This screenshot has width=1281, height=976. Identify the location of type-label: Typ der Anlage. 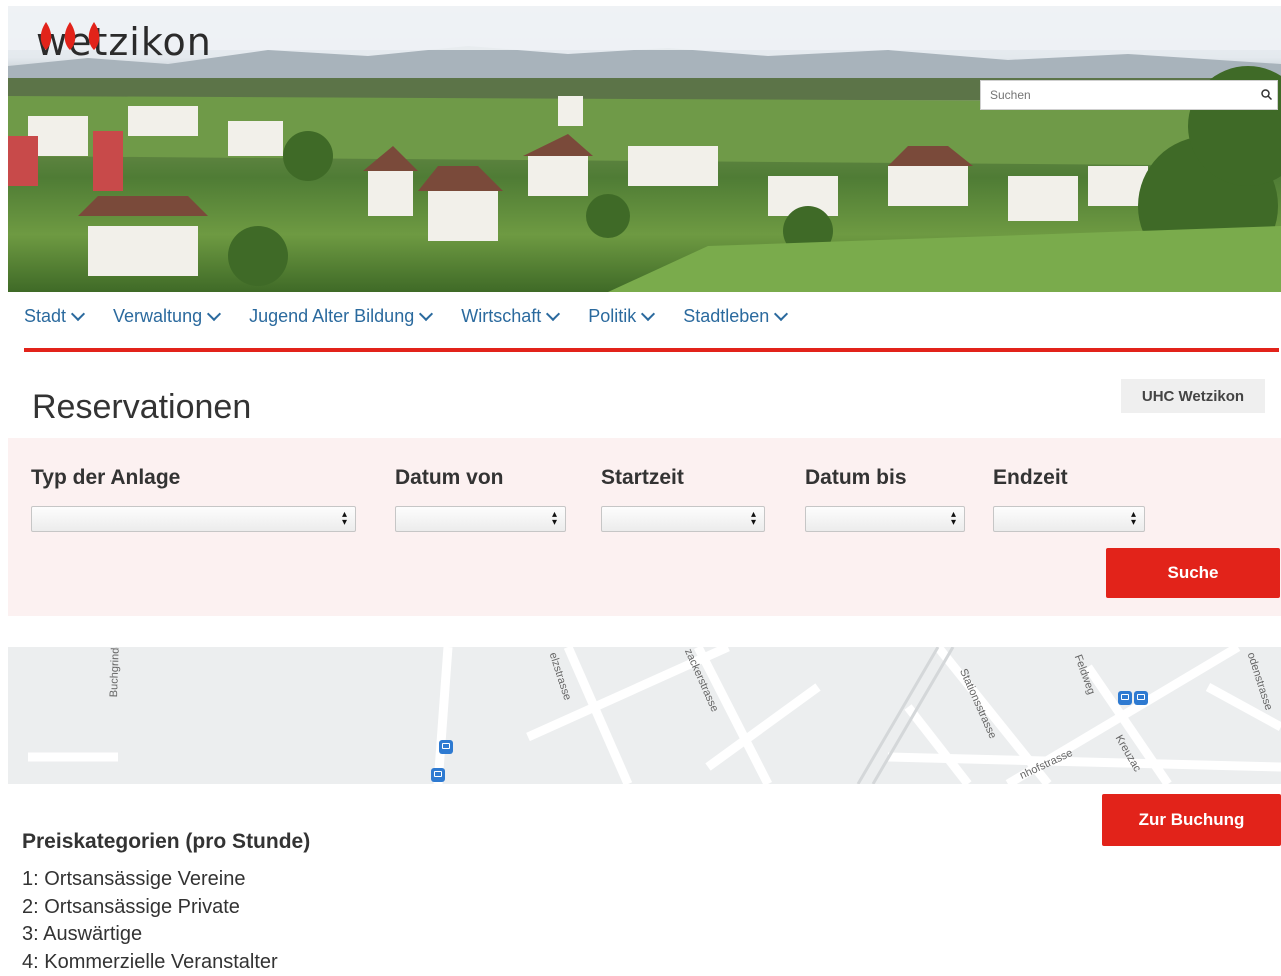
(193, 478).